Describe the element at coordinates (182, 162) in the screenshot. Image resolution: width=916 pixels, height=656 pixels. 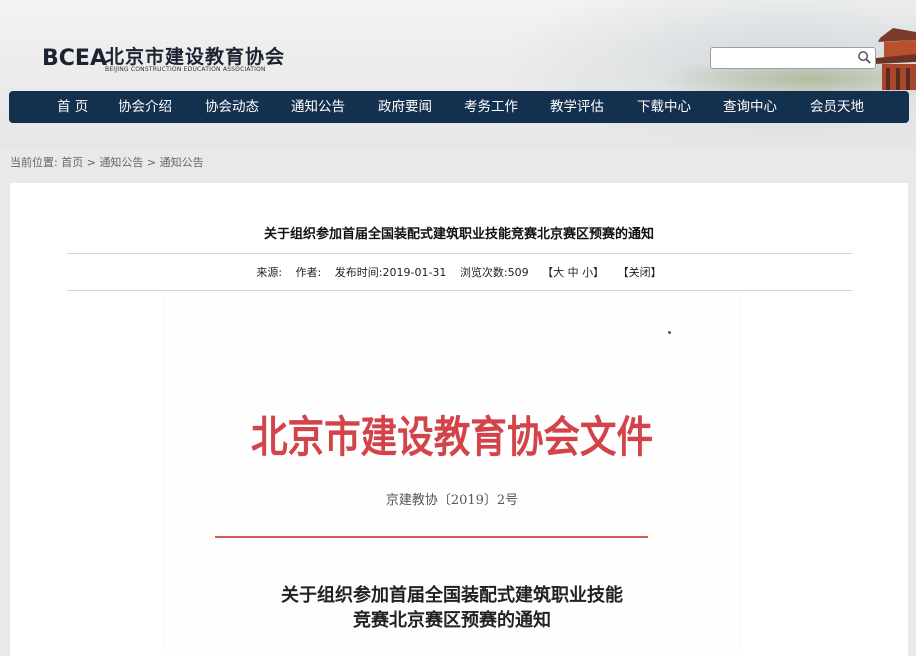
I see `breadcrumb-level2: 通知公告` at that location.